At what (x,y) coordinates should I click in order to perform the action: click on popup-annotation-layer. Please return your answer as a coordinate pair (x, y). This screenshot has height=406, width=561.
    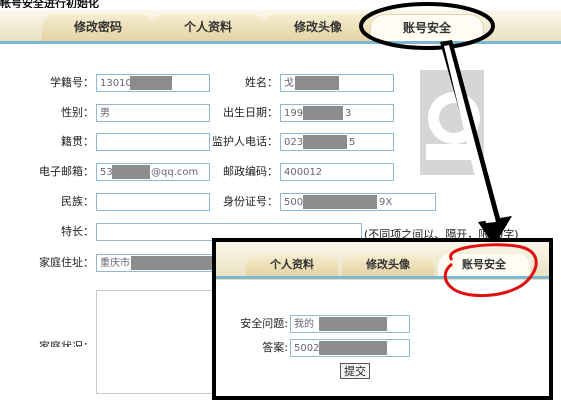
    Looking at the image, I should click on (490, 270).